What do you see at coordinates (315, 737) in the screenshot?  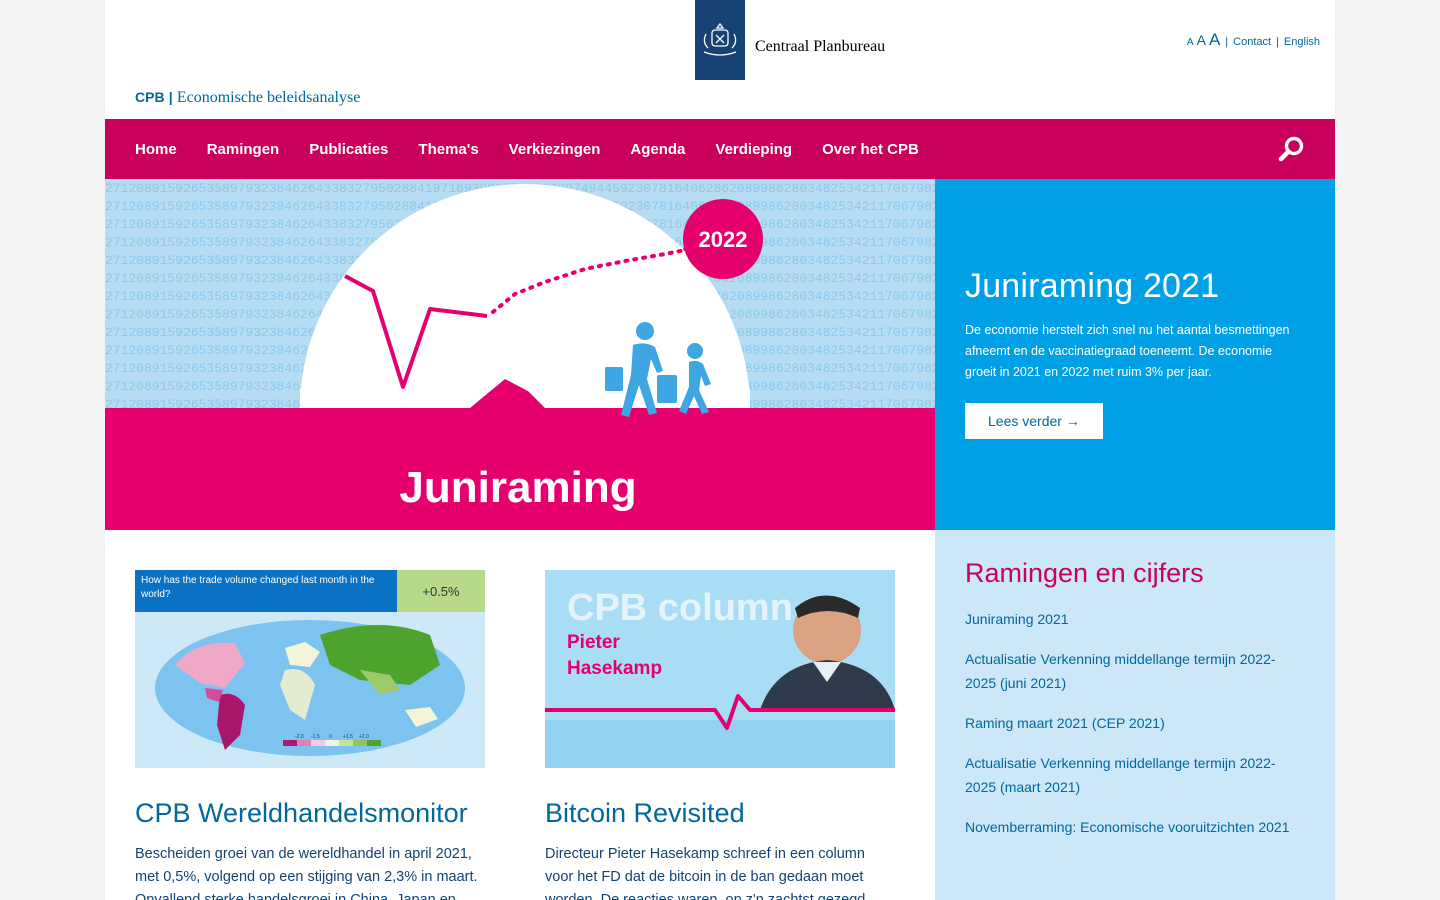 I see `legend-label: -1.5` at bounding box center [315, 737].